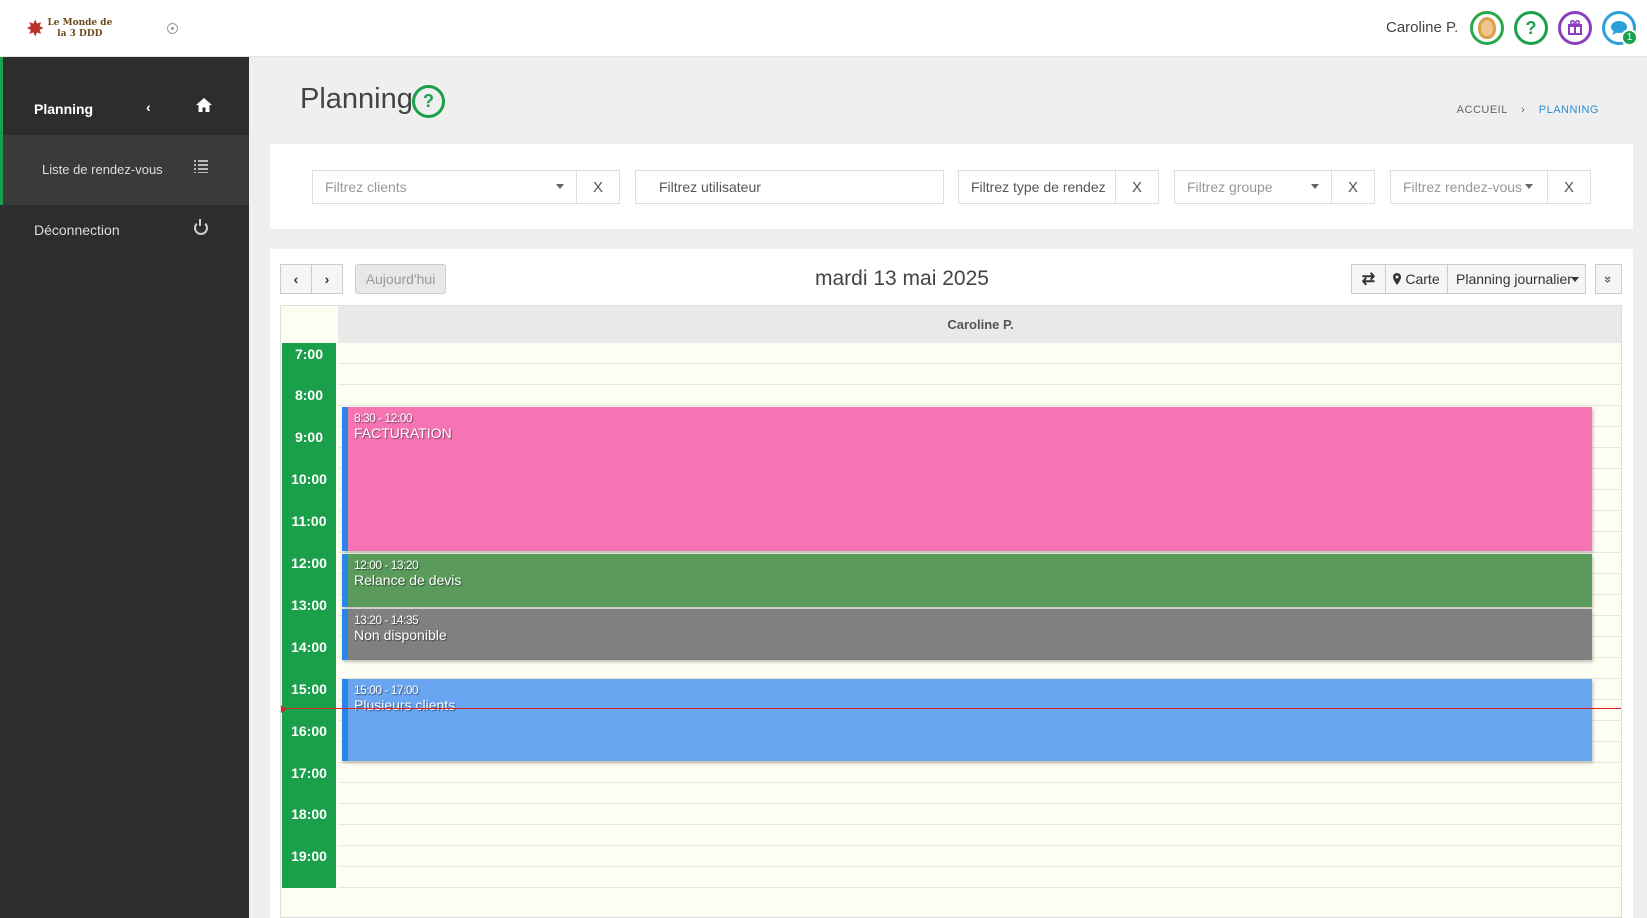  What do you see at coordinates (309, 521) in the screenshot?
I see `hour-label: 11:00` at bounding box center [309, 521].